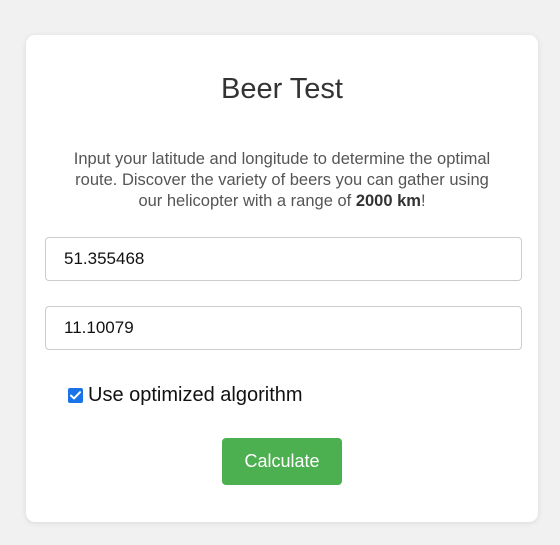 This screenshot has height=545, width=560. What do you see at coordinates (388, 201) in the screenshot?
I see `range-highlight: 2000 km` at bounding box center [388, 201].